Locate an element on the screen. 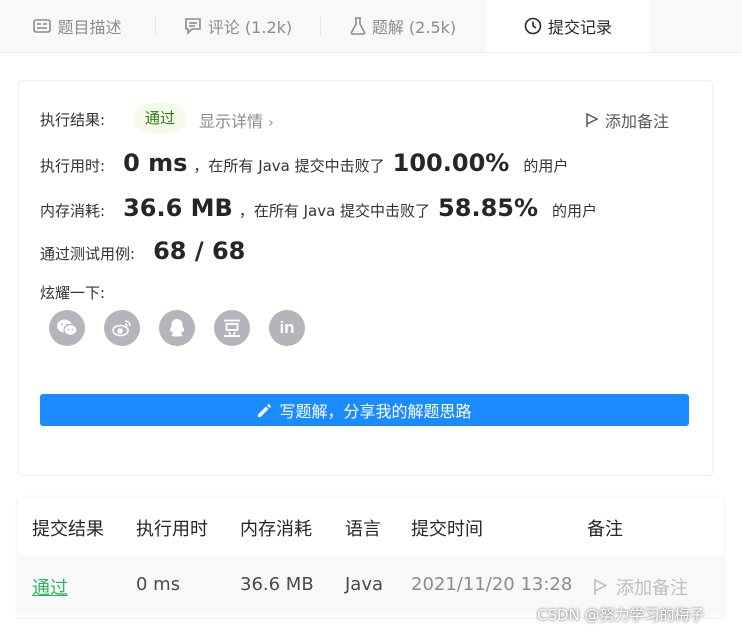 This screenshot has height=632, width=742. share-label: 炫耀一下: is located at coordinates (73, 293).